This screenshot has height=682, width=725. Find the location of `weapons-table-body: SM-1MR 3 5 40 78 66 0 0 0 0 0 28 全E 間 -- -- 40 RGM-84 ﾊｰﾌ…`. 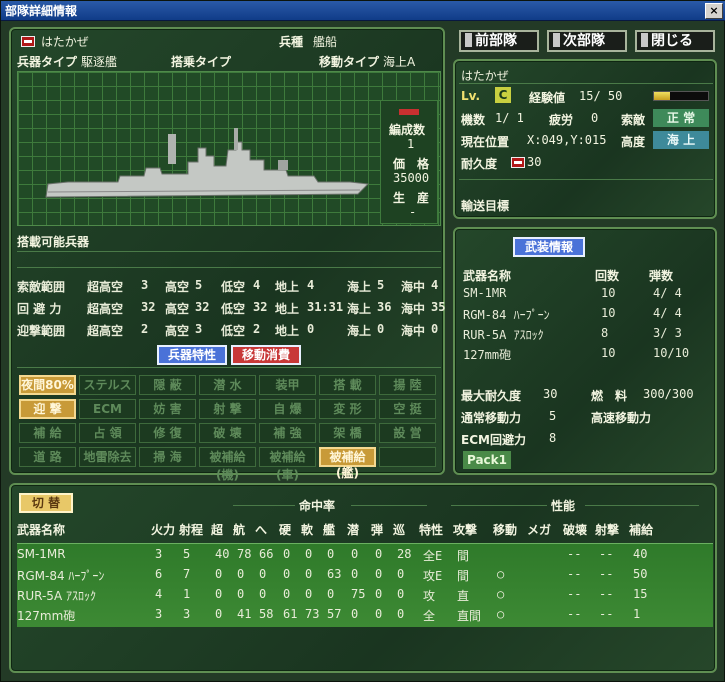

weapons-table-body: SM-1MR 3 5 40 78 66 0 0 0 0 0 28 全E 間 -- -- 40 RGM-84 ﾊｰﾌ… is located at coordinates (365, 585).